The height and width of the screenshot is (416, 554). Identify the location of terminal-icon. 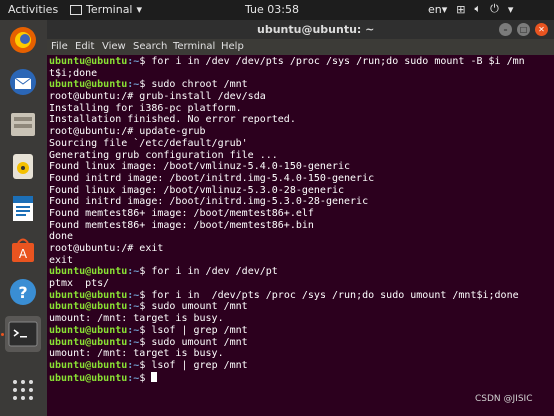
(23, 334).